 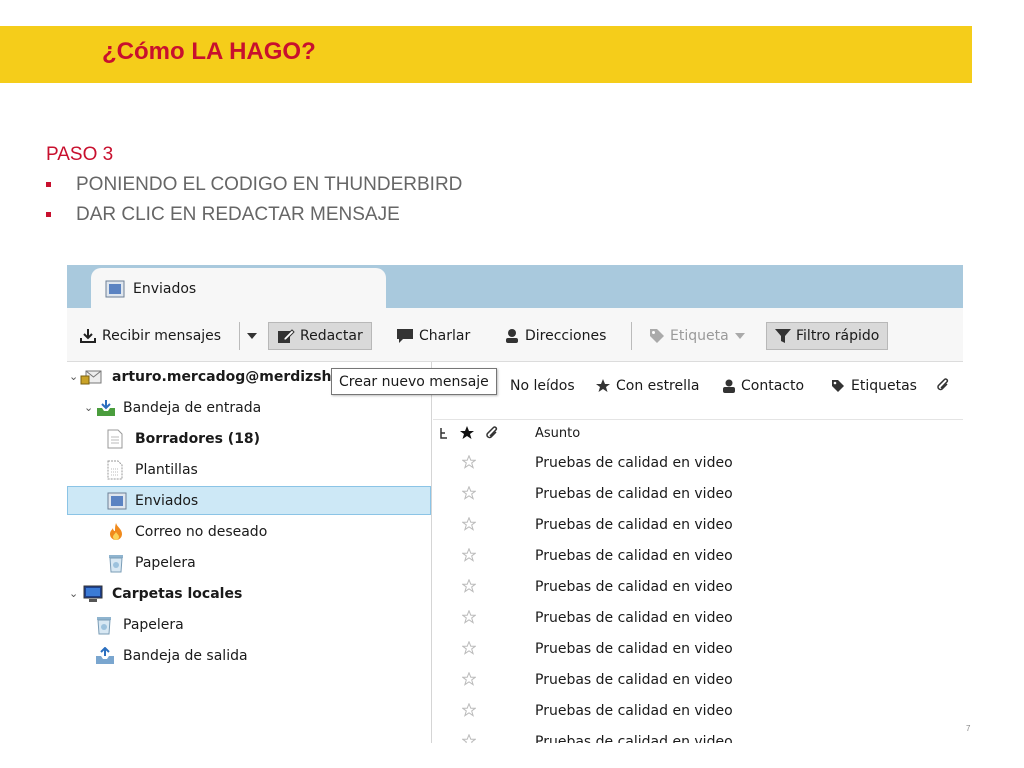 I want to click on filter-starred: Con estrella, so click(x=647, y=386).